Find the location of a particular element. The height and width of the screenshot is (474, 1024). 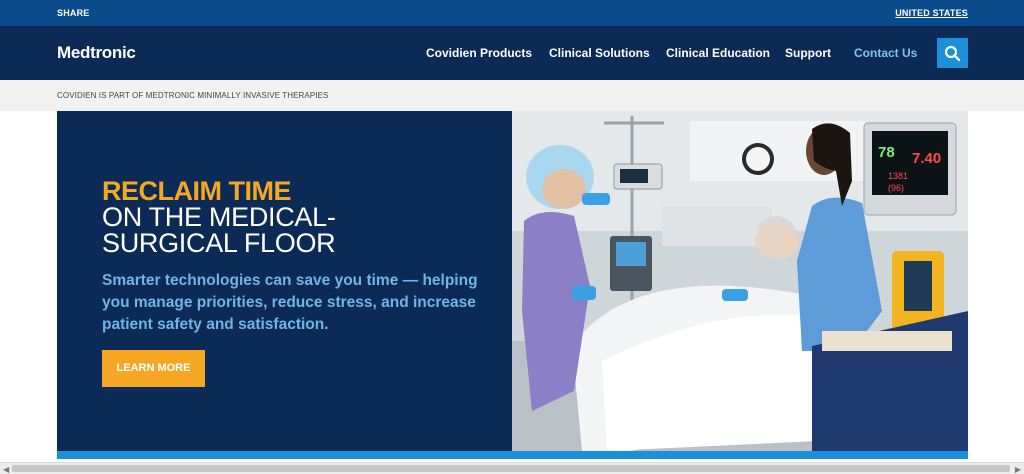

monitor-value-2: 7.40 is located at coordinates (926, 158).